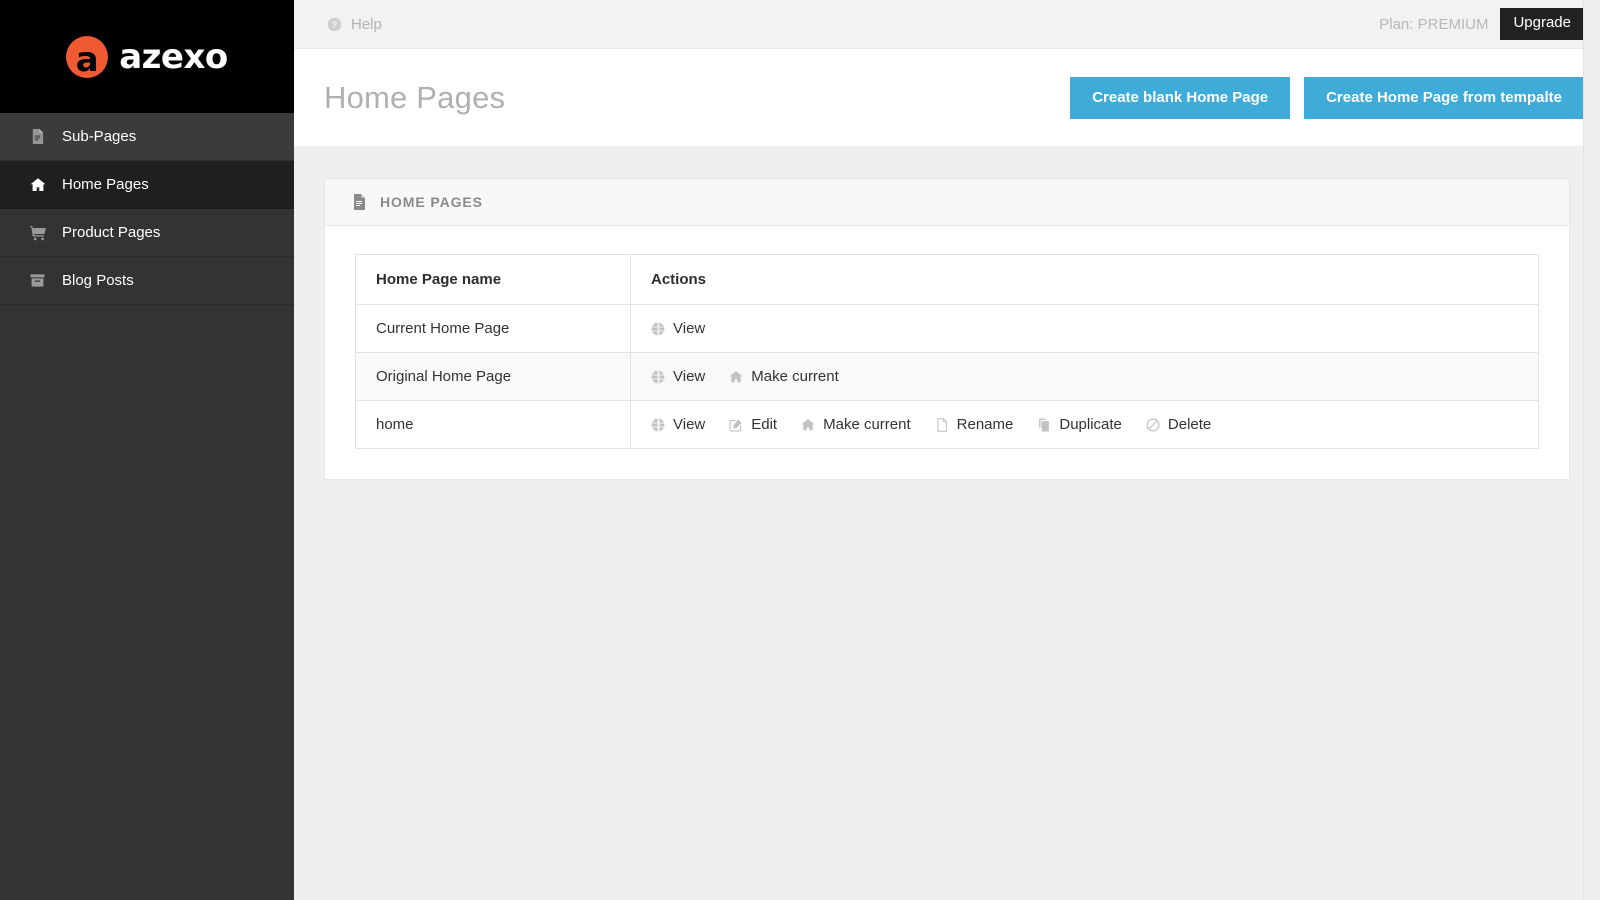 This screenshot has width=1600, height=900. What do you see at coordinates (99, 136) in the screenshot?
I see `sidebar-item-label: Sub-Pages` at bounding box center [99, 136].